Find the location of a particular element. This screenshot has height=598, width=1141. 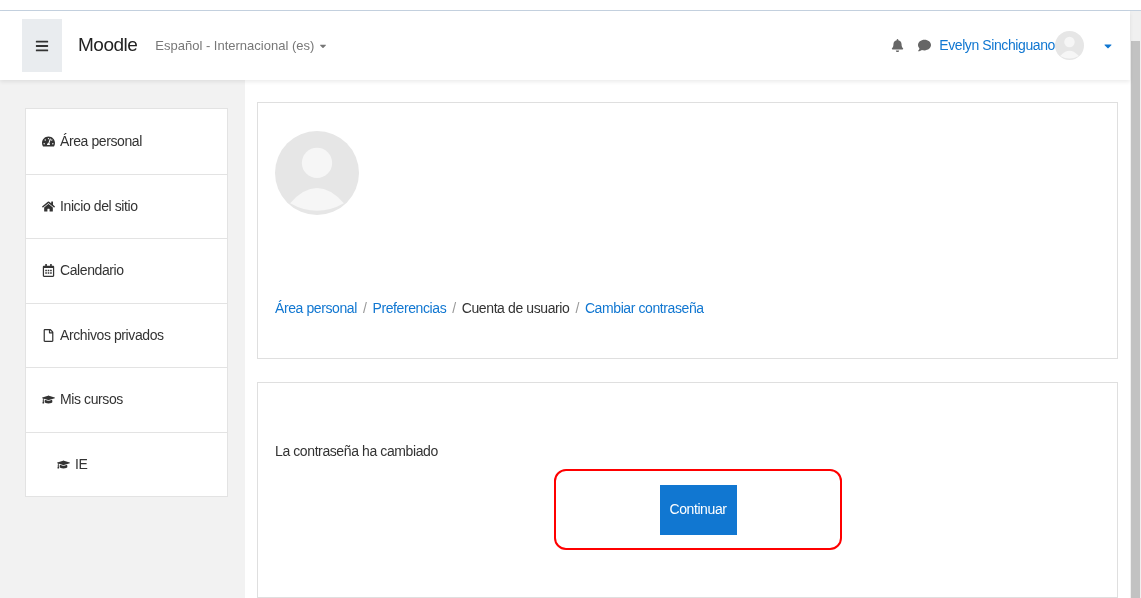

menu-icon is located at coordinates (42, 45).